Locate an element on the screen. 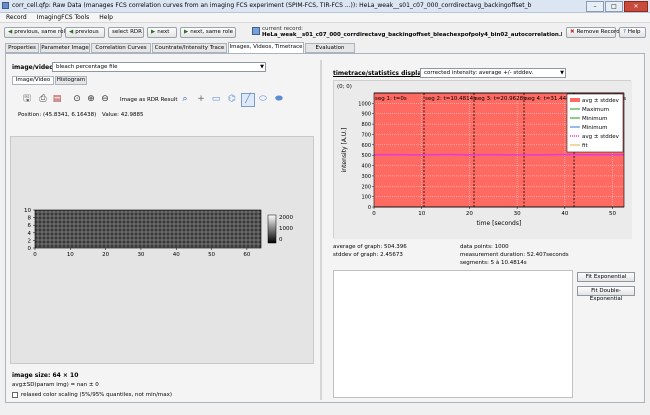 The image size is (650, 415). fit-results-textbox is located at coordinates (453, 334).